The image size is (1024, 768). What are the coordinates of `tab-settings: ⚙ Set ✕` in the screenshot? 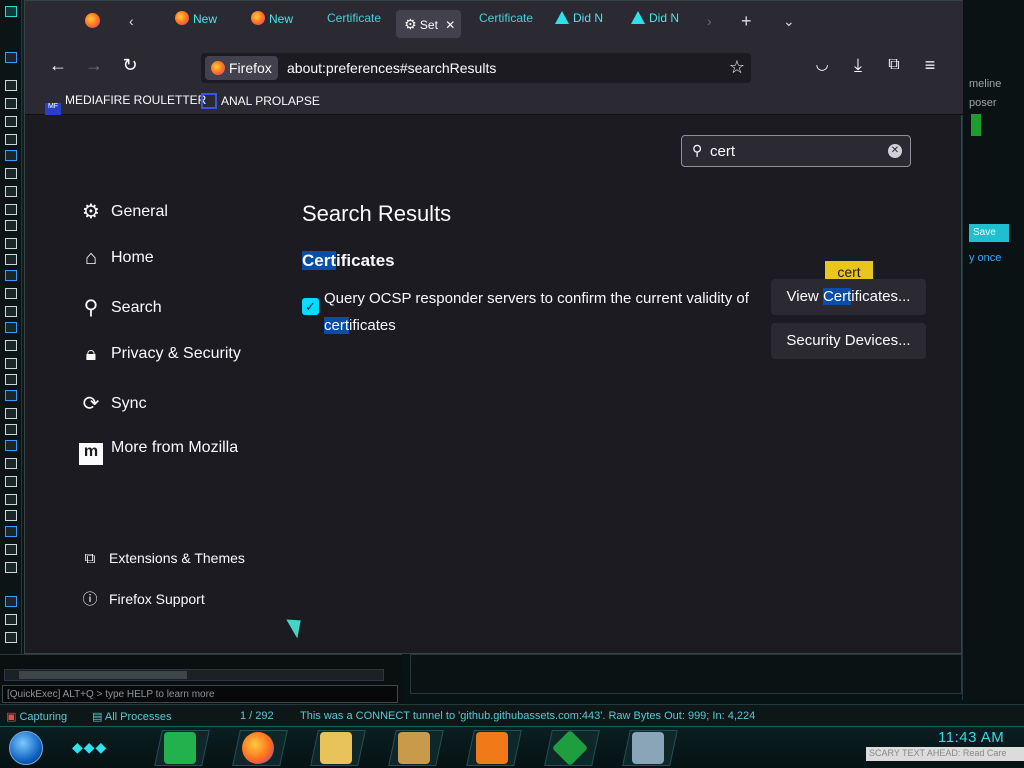 It's located at (429, 24).